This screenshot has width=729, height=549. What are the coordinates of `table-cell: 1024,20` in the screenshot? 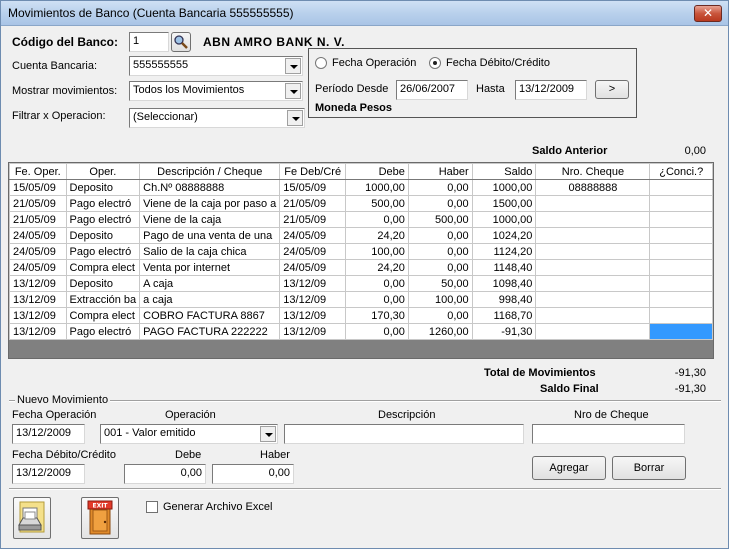 It's located at (504, 235).